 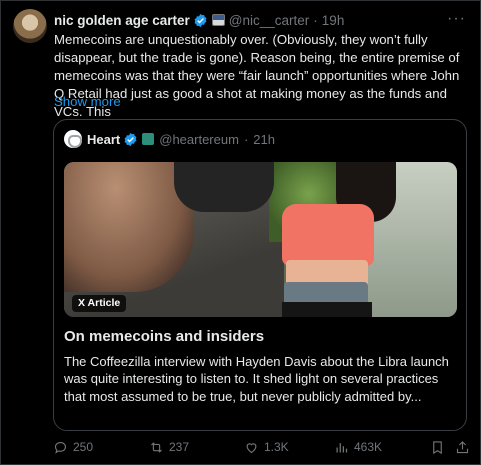 What do you see at coordinates (251, 447) in the screenshot?
I see `heart-icon` at bounding box center [251, 447].